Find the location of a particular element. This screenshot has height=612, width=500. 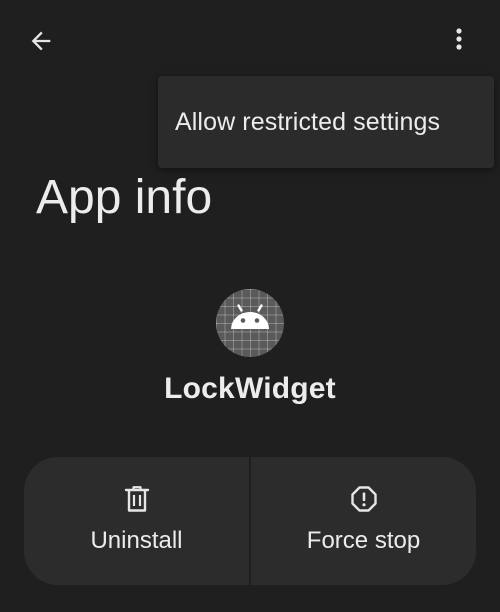

back-button is located at coordinates (41, 43).